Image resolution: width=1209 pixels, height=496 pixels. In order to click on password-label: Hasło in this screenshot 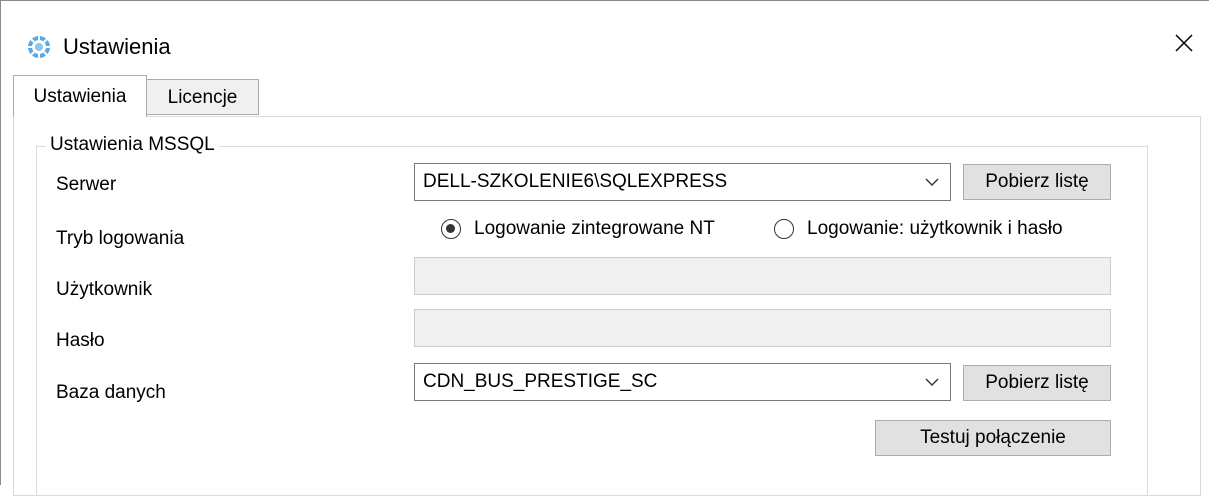, I will do `click(80, 340)`.